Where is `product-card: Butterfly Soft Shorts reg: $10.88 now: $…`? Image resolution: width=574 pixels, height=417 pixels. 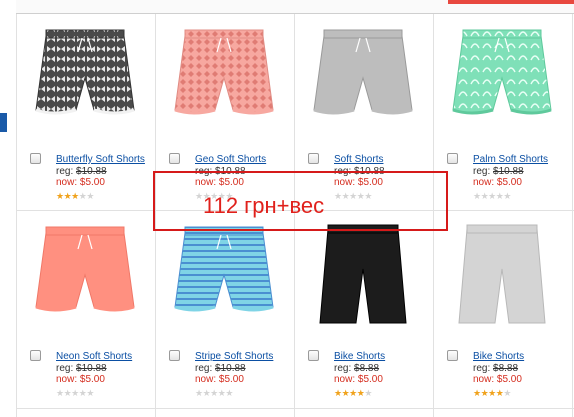 product-card: Butterfly Soft Shorts reg: $10.88 now: $… is located at coordinates (85, 112).